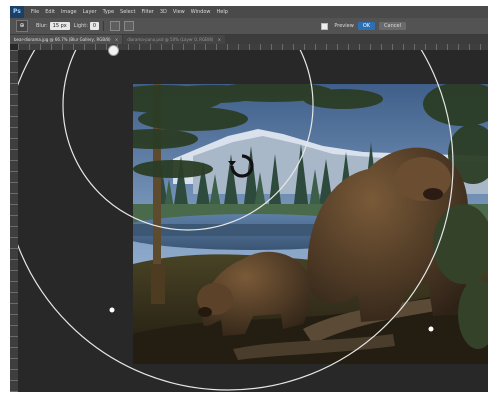 This screenshot has height=394, width=493. I want to click on cancel-button: Cancel, so click(392, 26).